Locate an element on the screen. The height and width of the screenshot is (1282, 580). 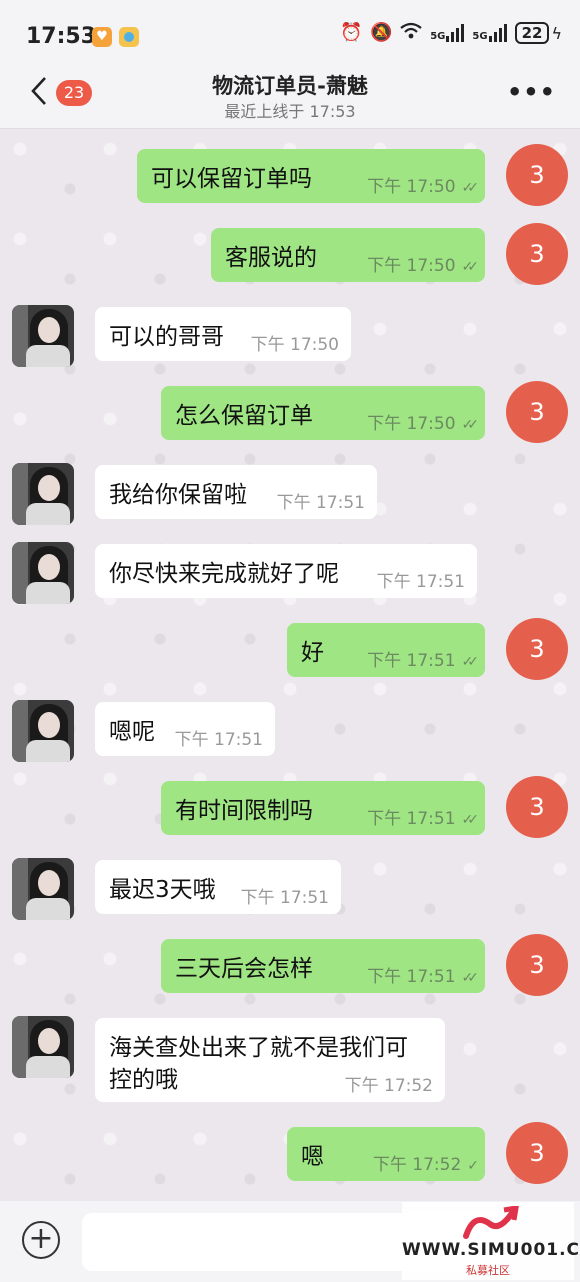
charging-icon: ϟ is located at coordinates (556, 33).